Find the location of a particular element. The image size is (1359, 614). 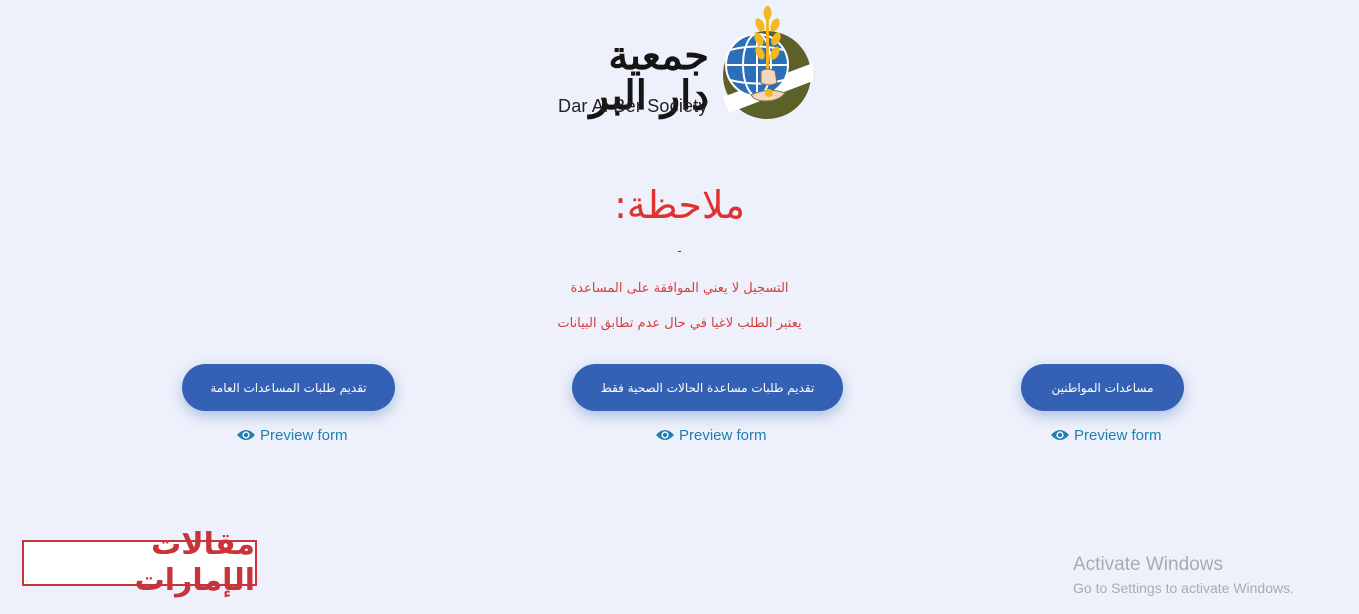

note-title: ملاحظة: is located at coordinates (679, 205).